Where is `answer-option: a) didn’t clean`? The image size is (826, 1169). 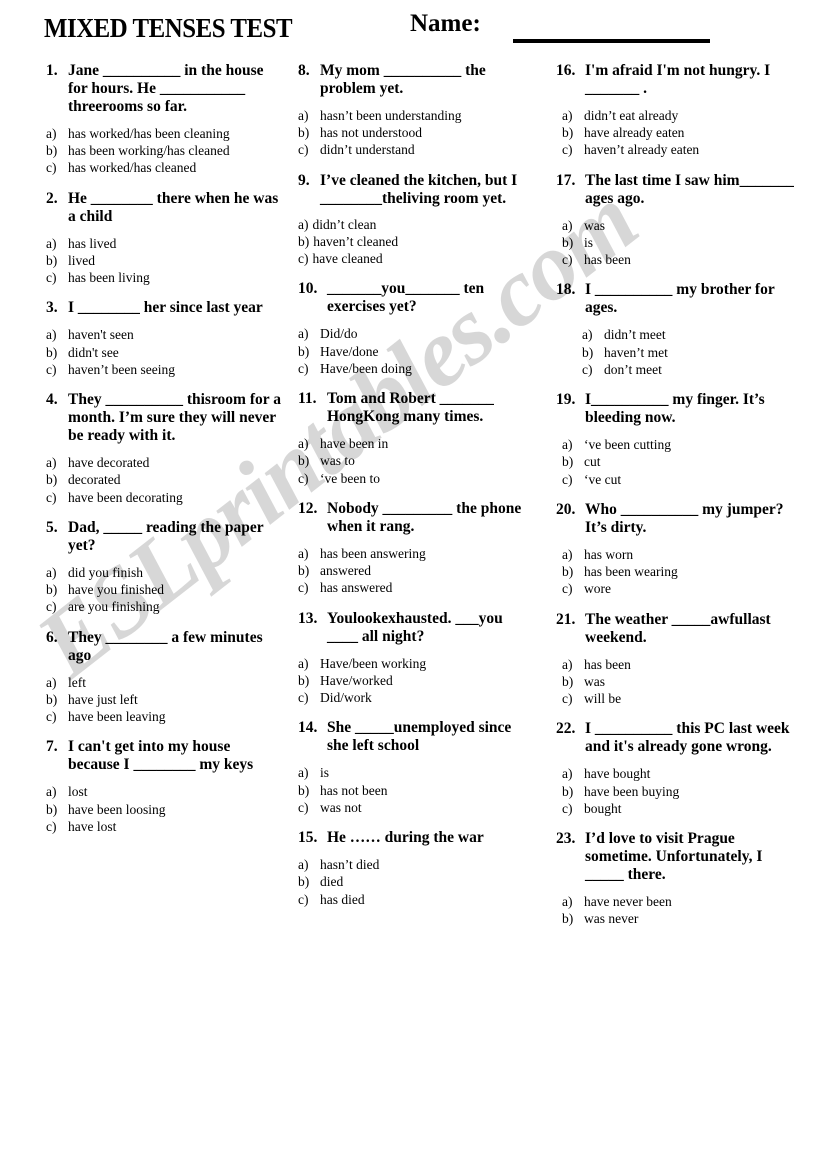
answer-option: a) didn’t clean is located at coordinates (415, 224).